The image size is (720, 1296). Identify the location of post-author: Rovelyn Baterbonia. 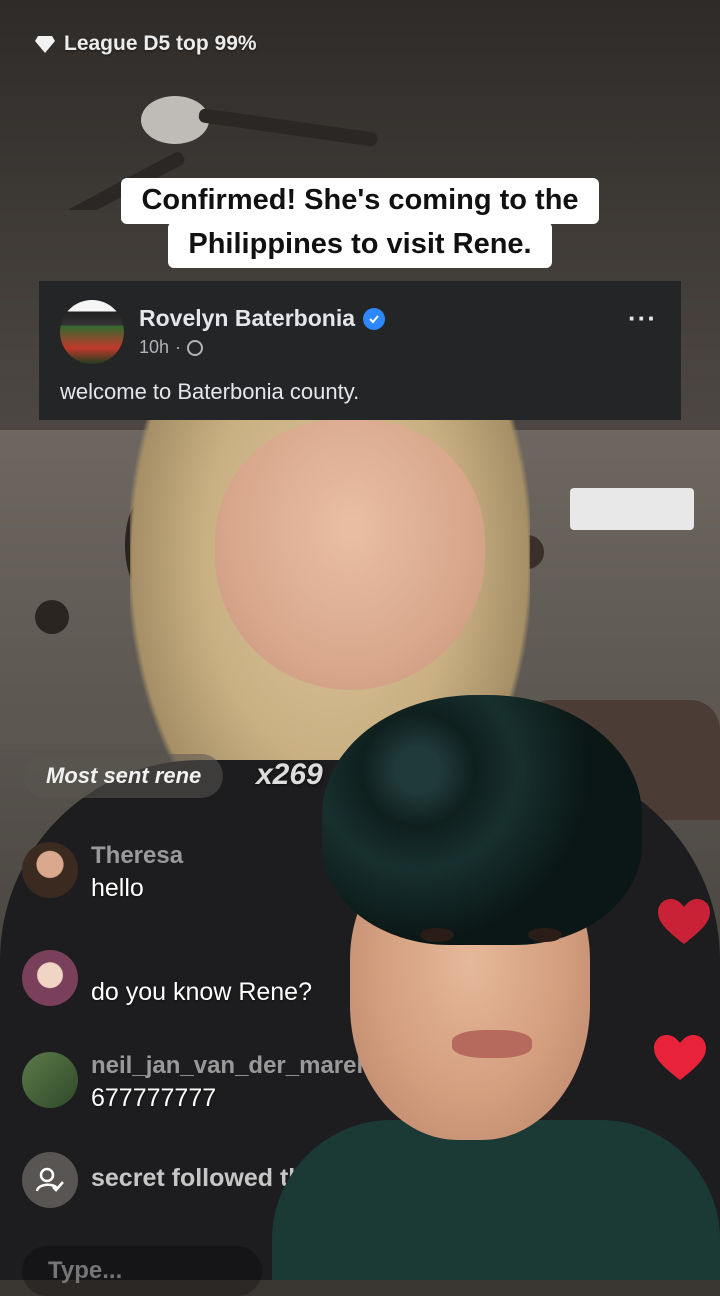
(262, 318).